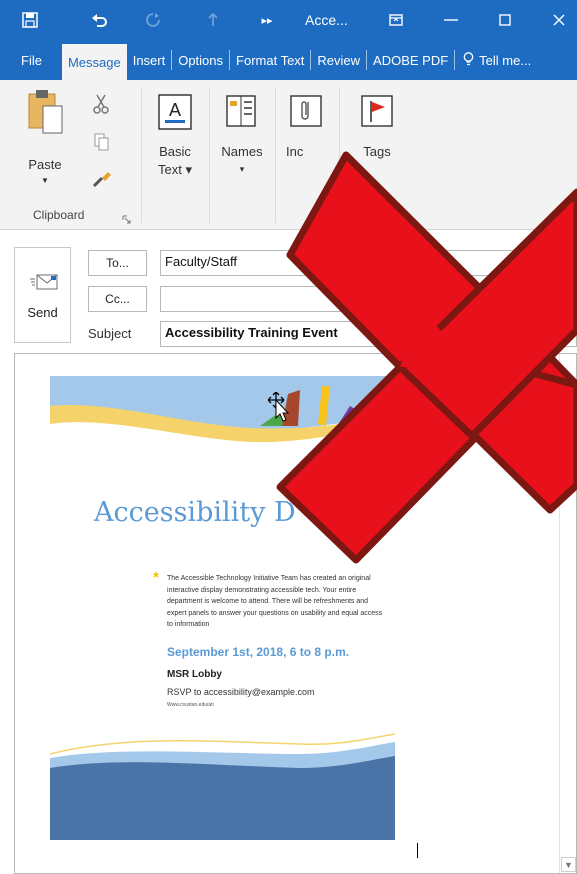 Image resolution: width=577 pixels, height=874 pixels. What do you see at coordinates (307, 143) in the screenshot?
I see `include-button: Inc` at bounding box center [307, 143].